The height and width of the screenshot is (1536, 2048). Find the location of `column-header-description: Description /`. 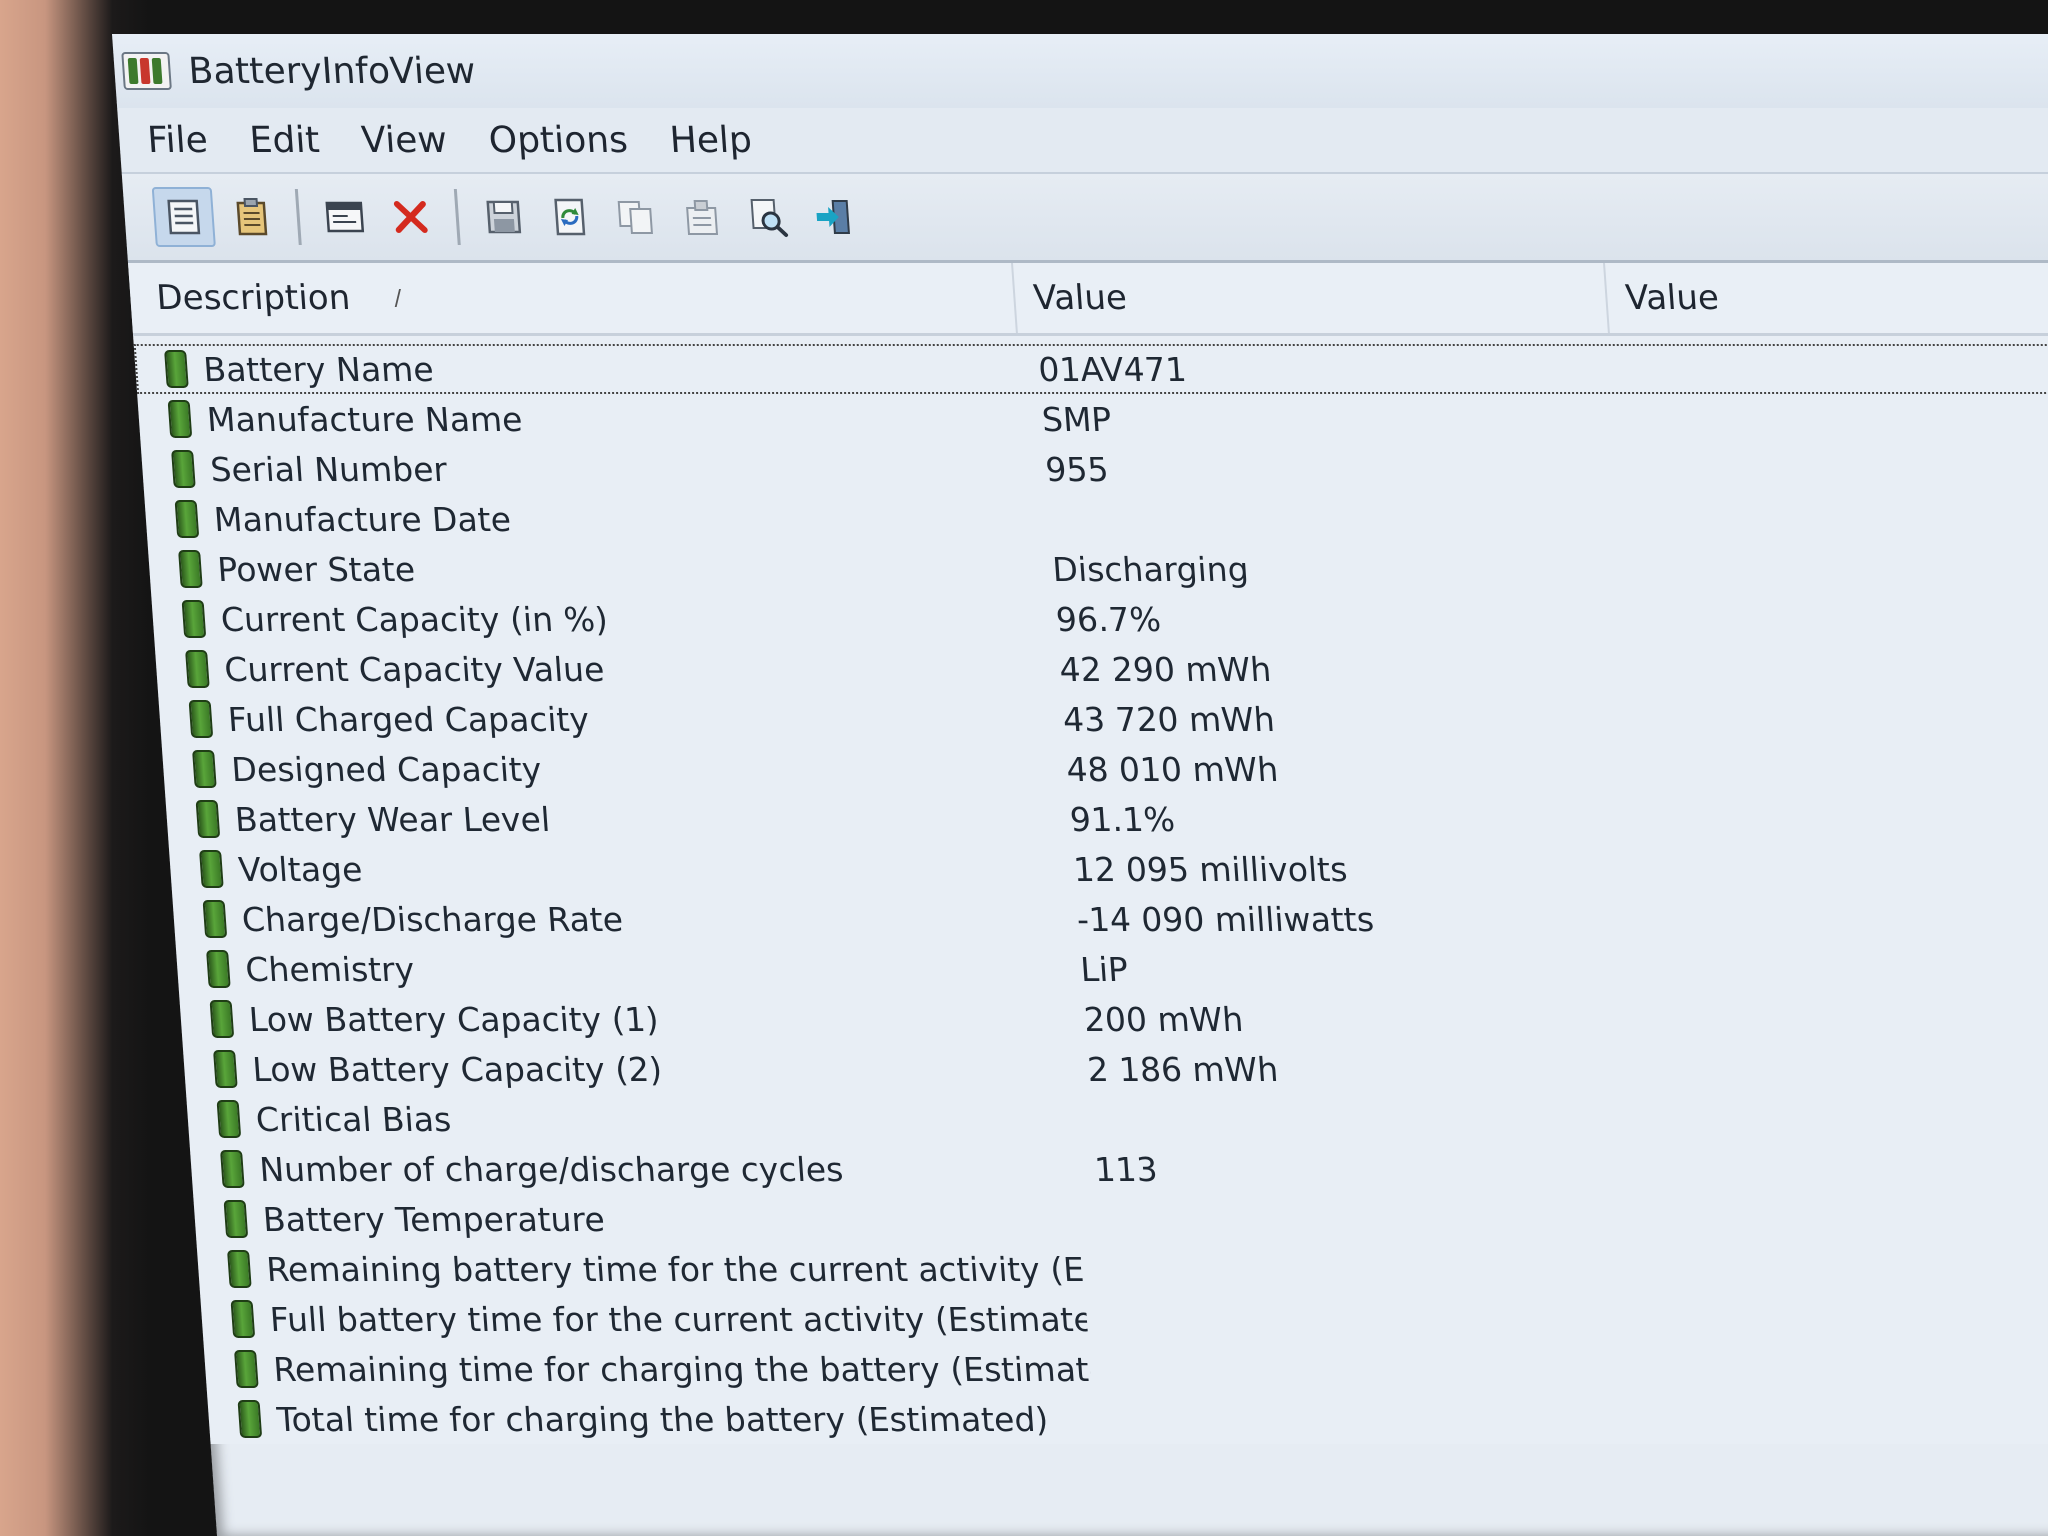

column-header-description: Description / is located at coordinates (573, 298).